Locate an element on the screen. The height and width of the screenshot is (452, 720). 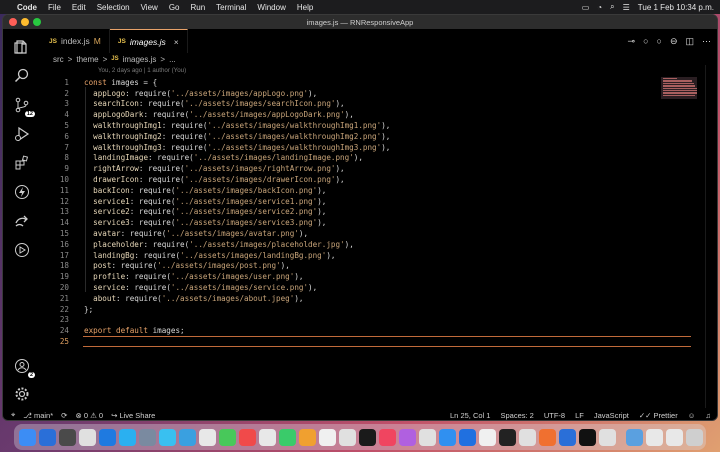
notifications-icon: ♫ is located at coordinates (708, 415).